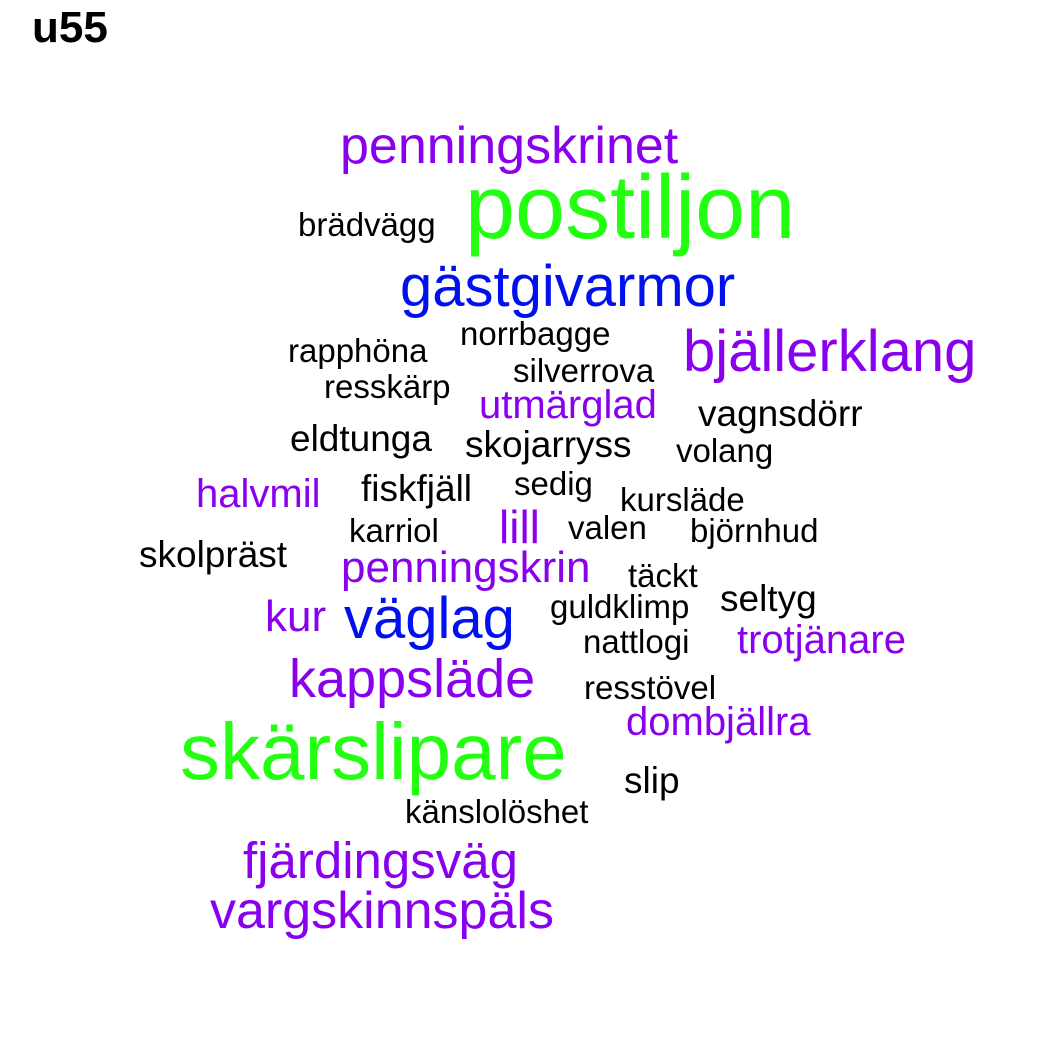 This screenshot has width=1050, height=1050. What do you see at coordinates (380, 860) in the screenshot?
I see `cloud-word: fjärdingsväg` at bounding box center [380, 860].